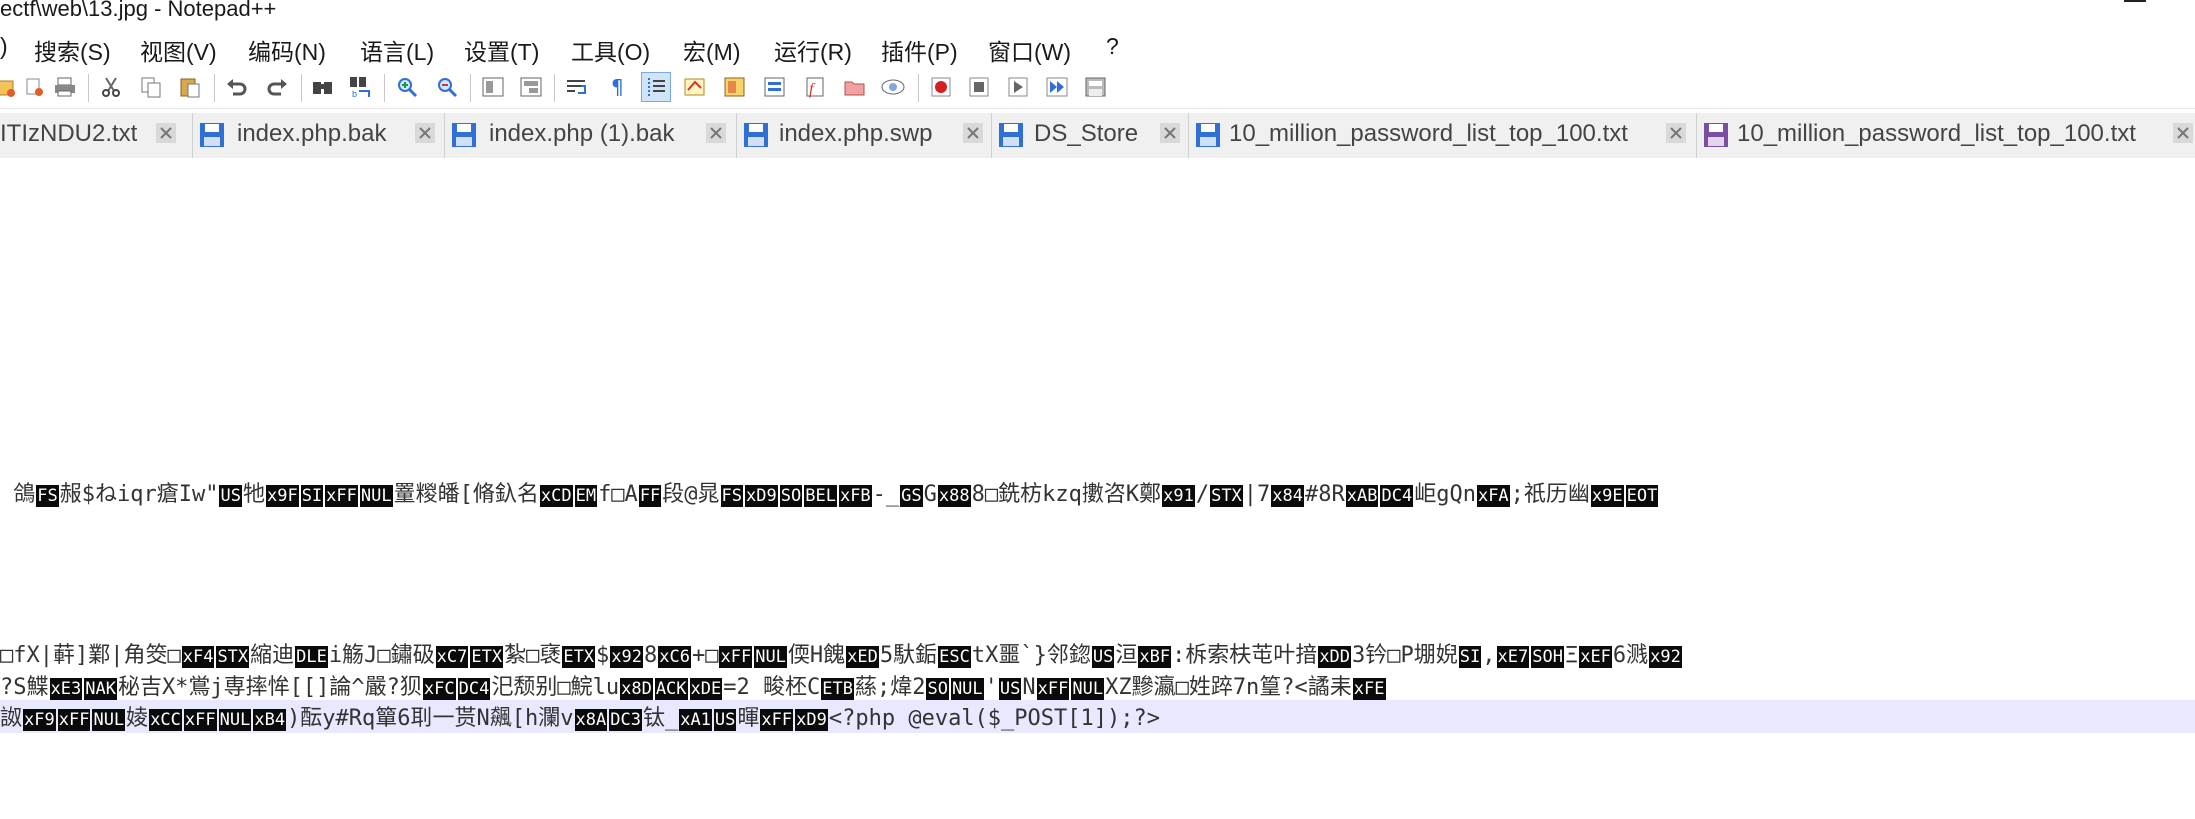 This screenshot has height=819, width=2195. Describe the element at coordinates (65, 87) in the screenshot. I see `print-icon` at that location.